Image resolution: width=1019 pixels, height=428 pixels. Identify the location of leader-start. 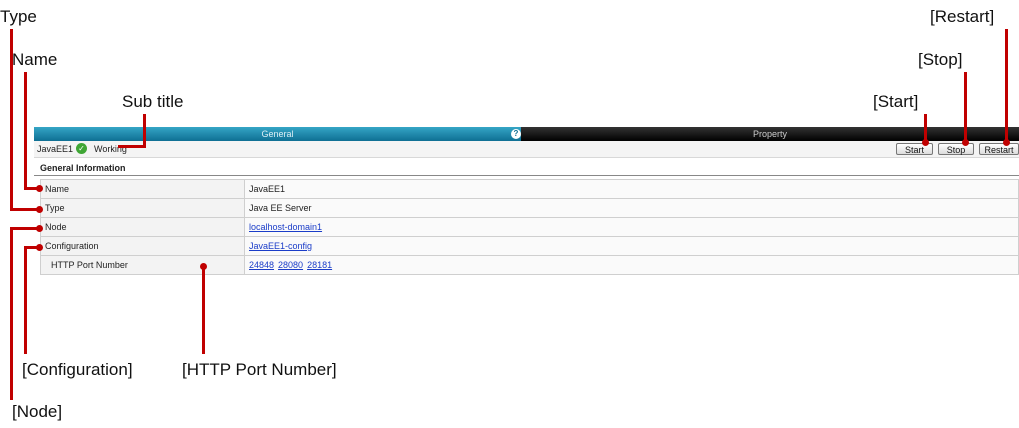
(925, 128).